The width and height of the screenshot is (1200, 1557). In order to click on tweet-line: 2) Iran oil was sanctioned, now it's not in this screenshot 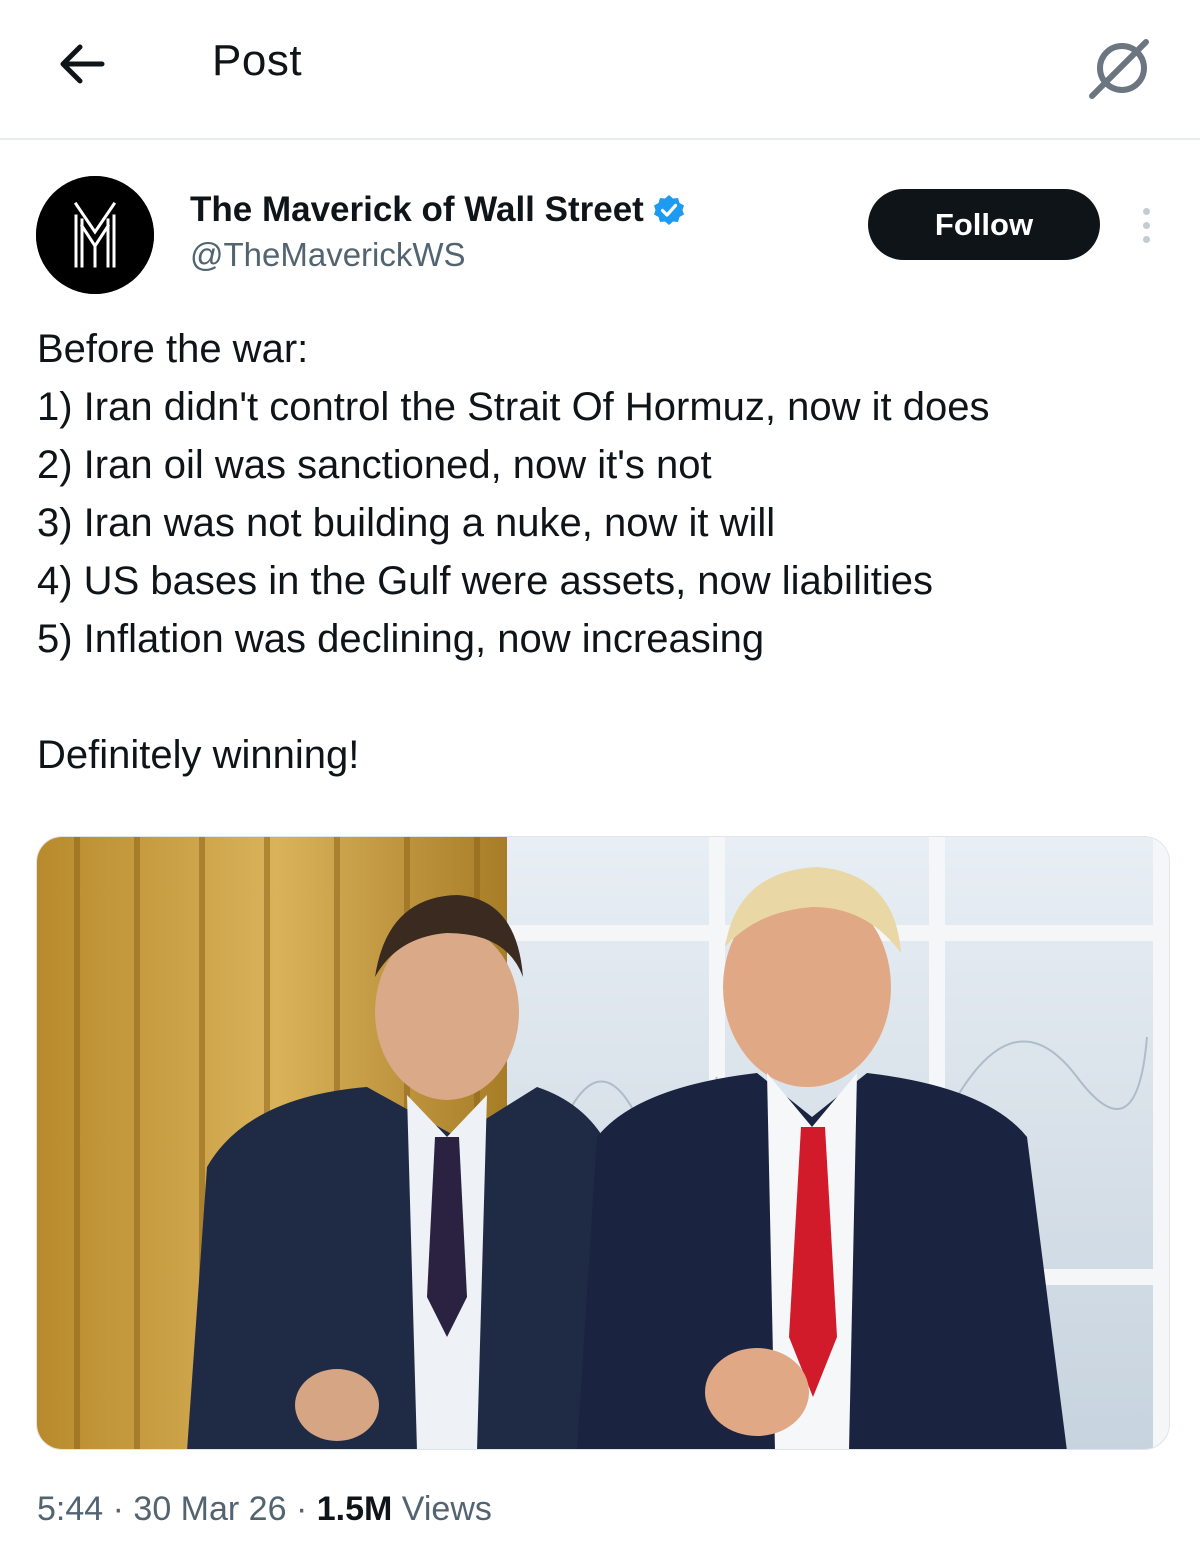, I will do `click(374, 465)`.